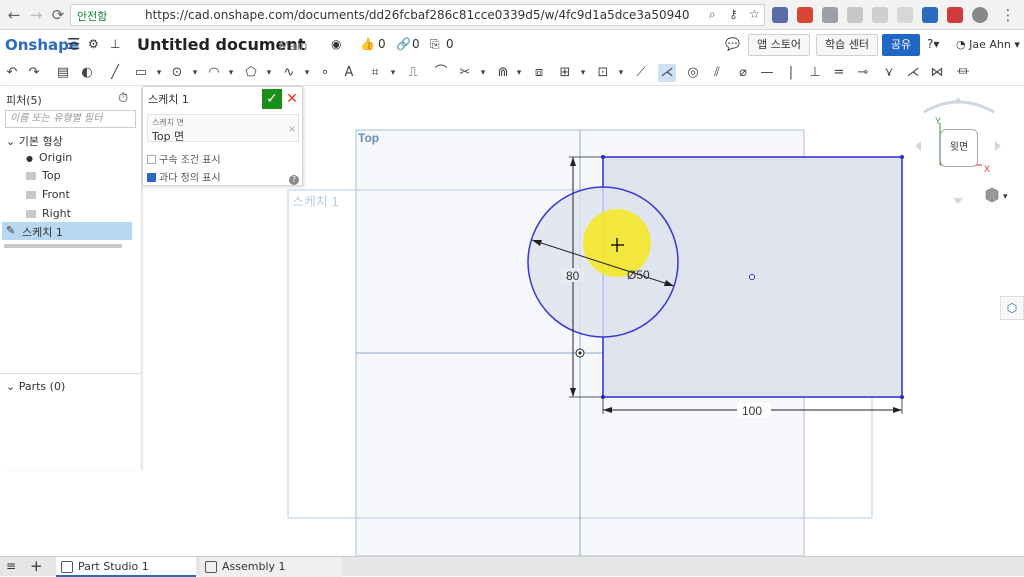 Image resolution: width=1024 pixels, height=577 pixels. I want to click on link-icon: 🔗, so click(403, 44).